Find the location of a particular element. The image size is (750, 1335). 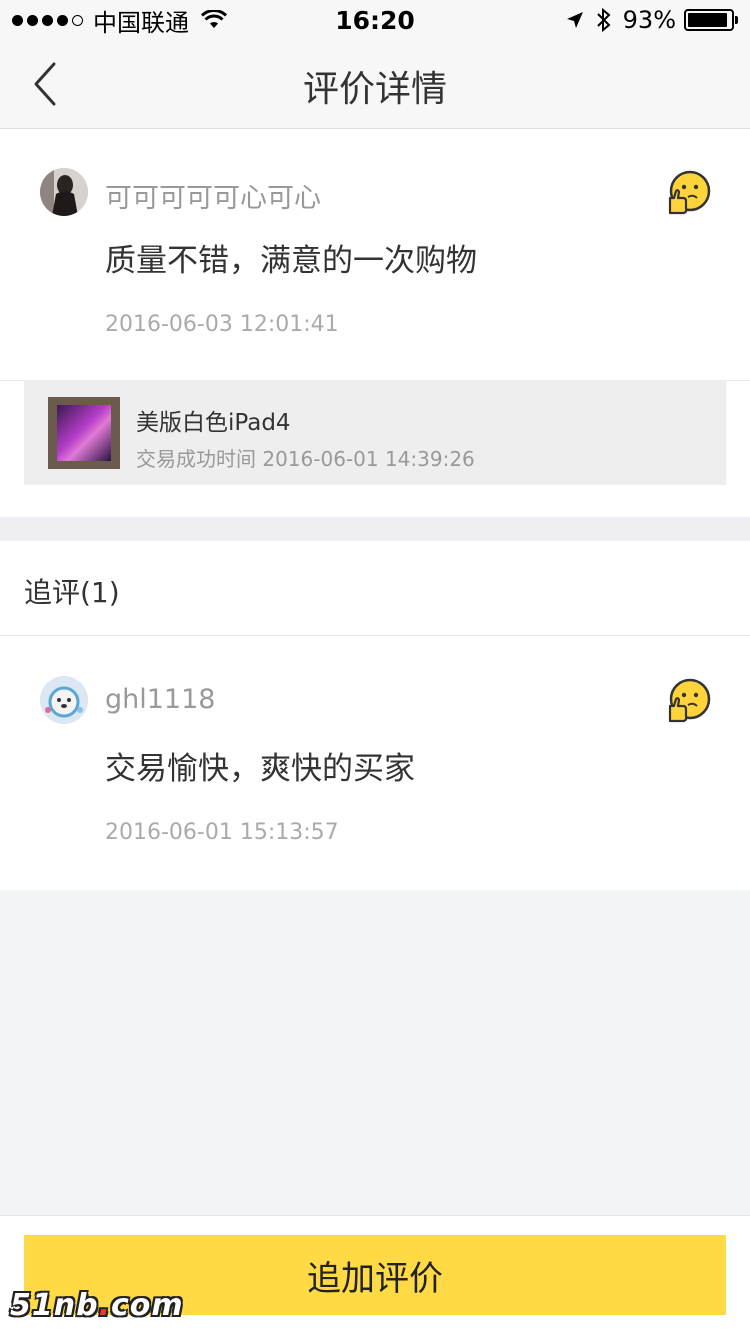

status-right: 93% is located at coordinates (651, 20).